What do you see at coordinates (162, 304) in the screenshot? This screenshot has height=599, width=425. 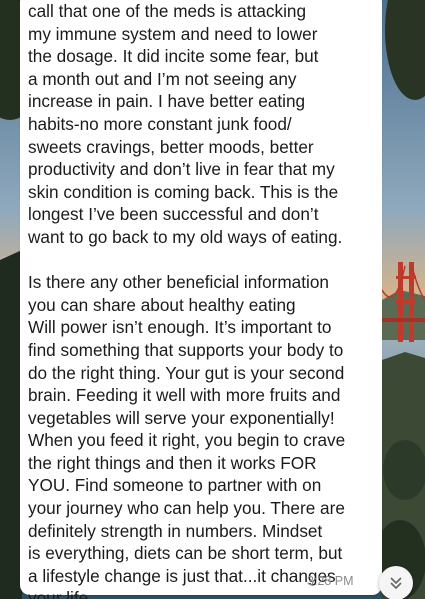 I see `message-line: you can share about healthy eating` at bounding box center [162, 304].